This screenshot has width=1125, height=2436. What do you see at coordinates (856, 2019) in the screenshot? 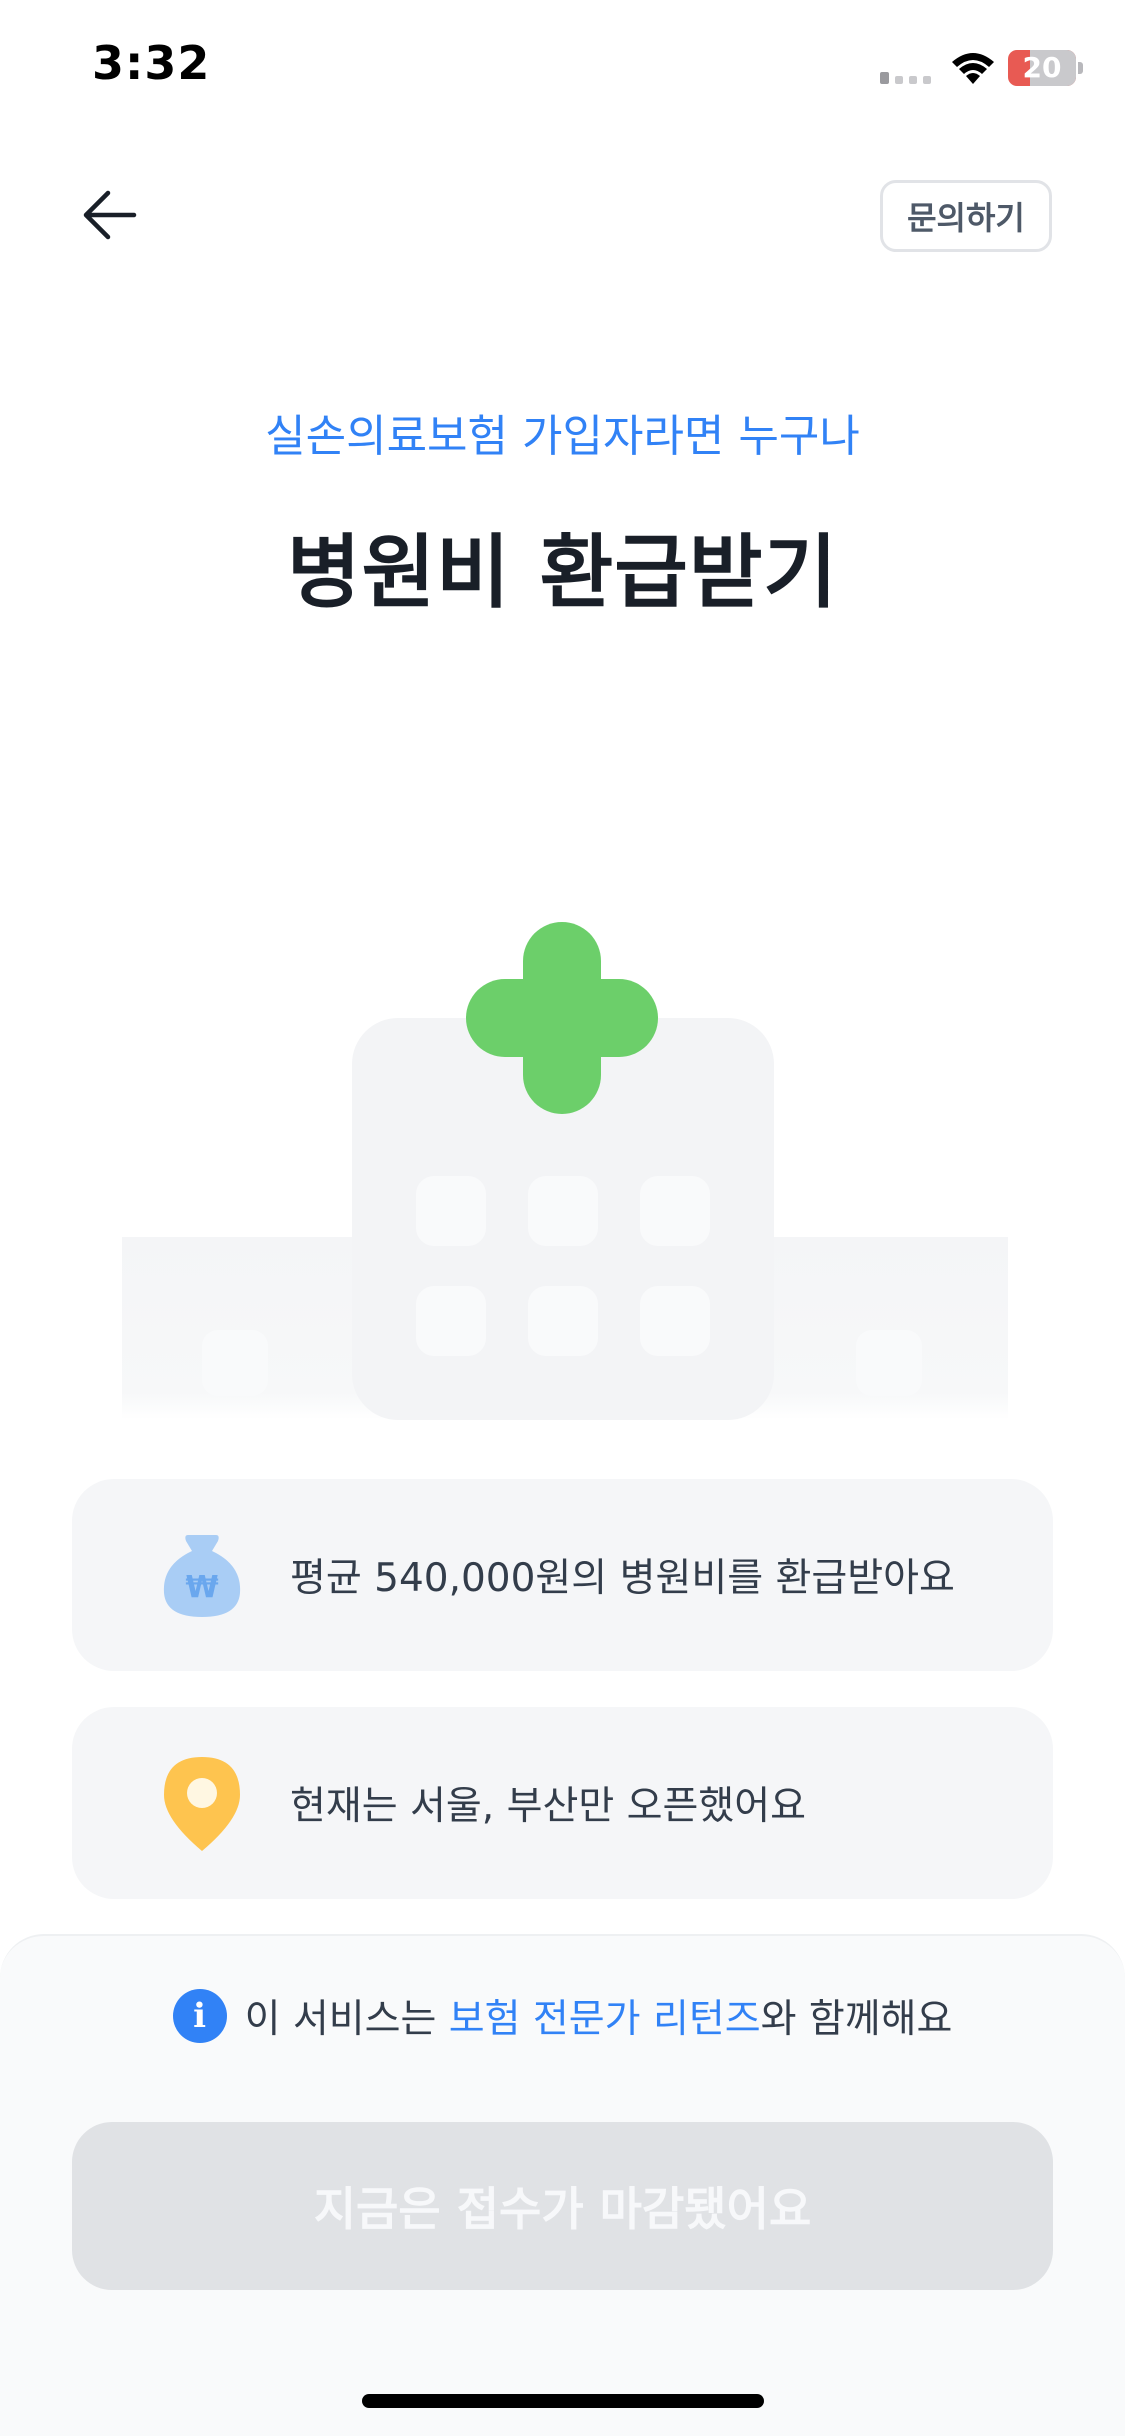
I see `notice-suffix: 와 함께해요` at bounding box center [856, 2019].